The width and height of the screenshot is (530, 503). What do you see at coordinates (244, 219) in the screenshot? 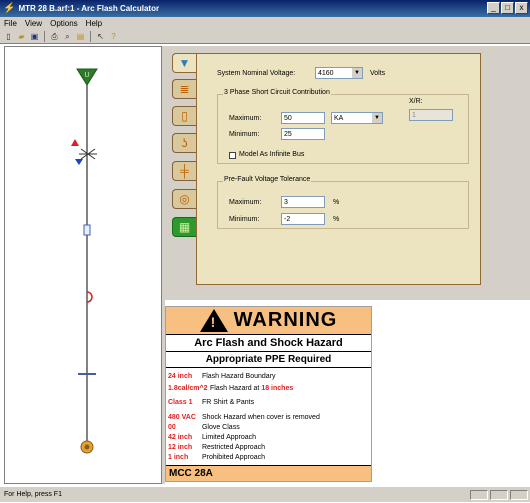
I see `pf-min-label: Minimum:` at bounding box center [244, 219].